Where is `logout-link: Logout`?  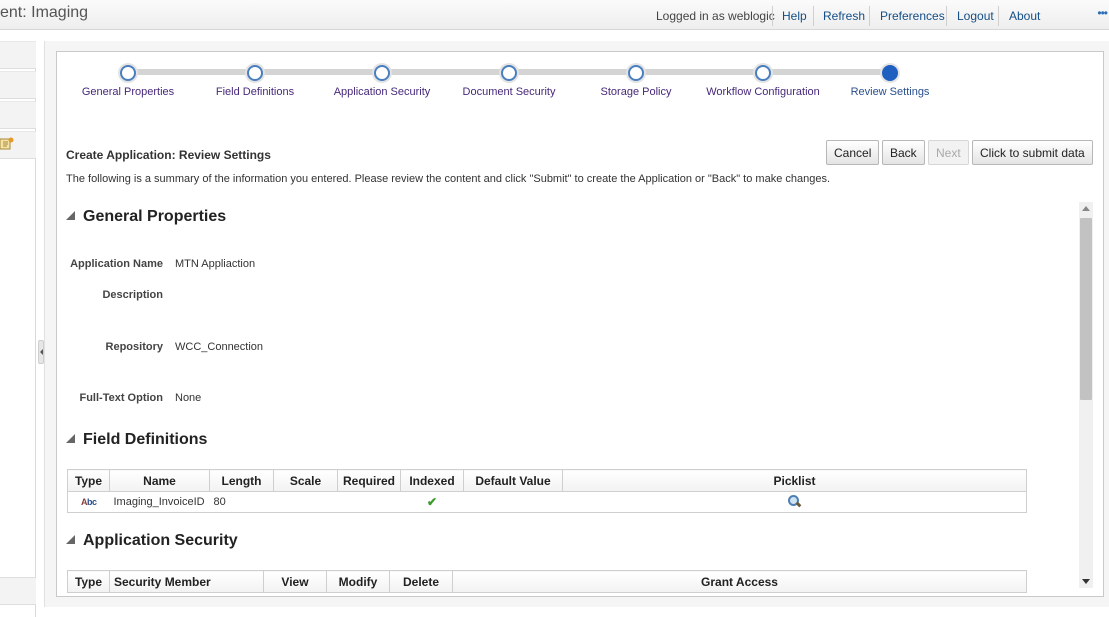 logout-link: Logout is located at coordinates (975, 16).